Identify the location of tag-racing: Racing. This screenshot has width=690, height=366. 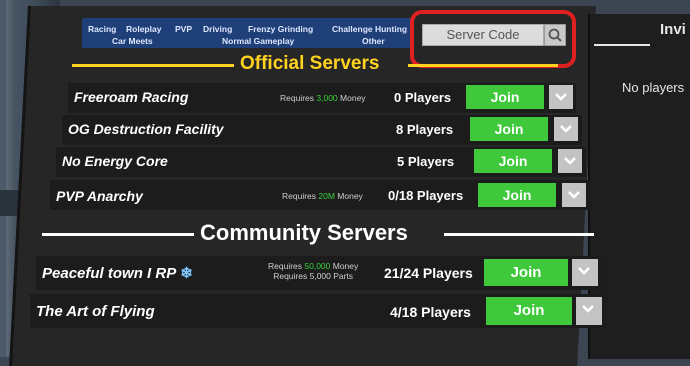
(102, 29).